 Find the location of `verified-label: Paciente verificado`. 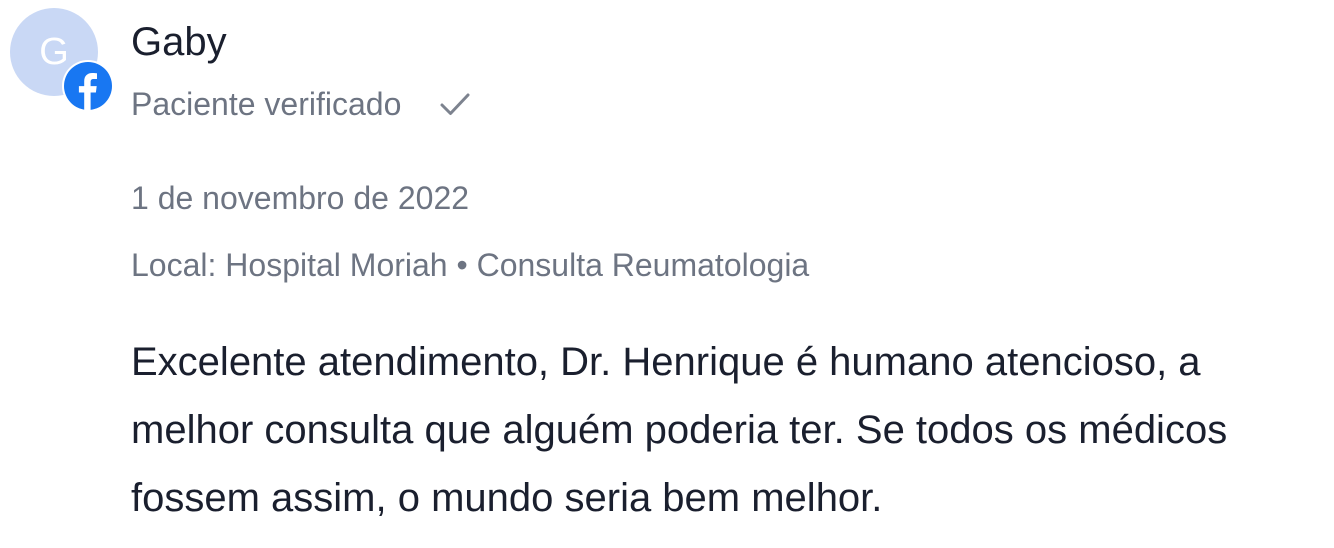

verified-label: Paciente verificado is located at coordinates (266, 104).